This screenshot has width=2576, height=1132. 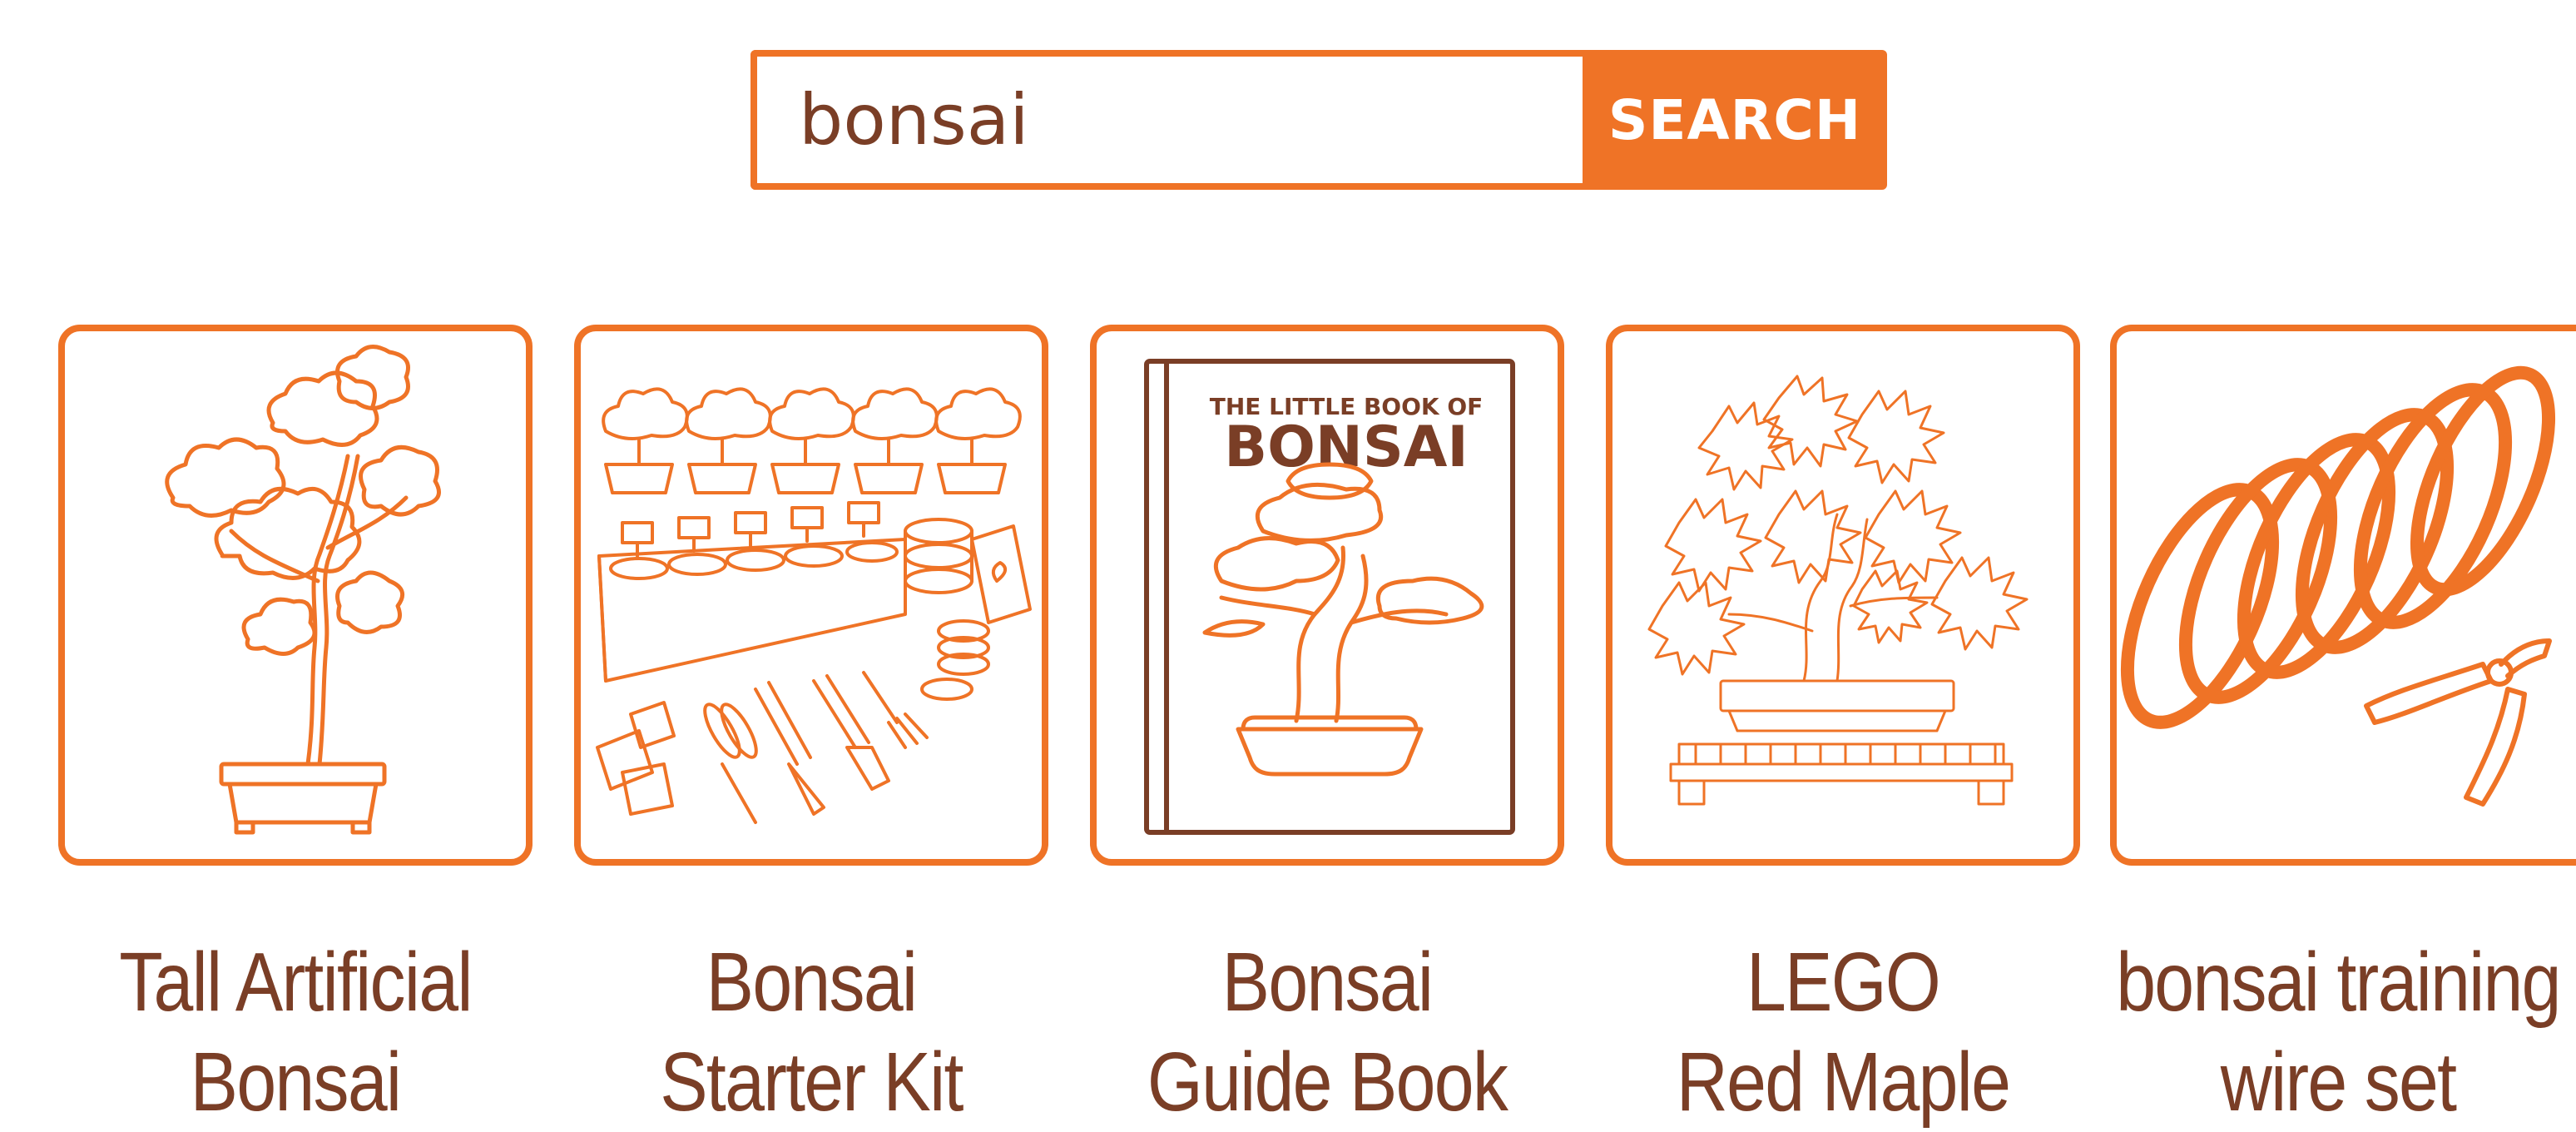 I want to click on result-title-line: Starter Kit, so click(x=812, y=1082).